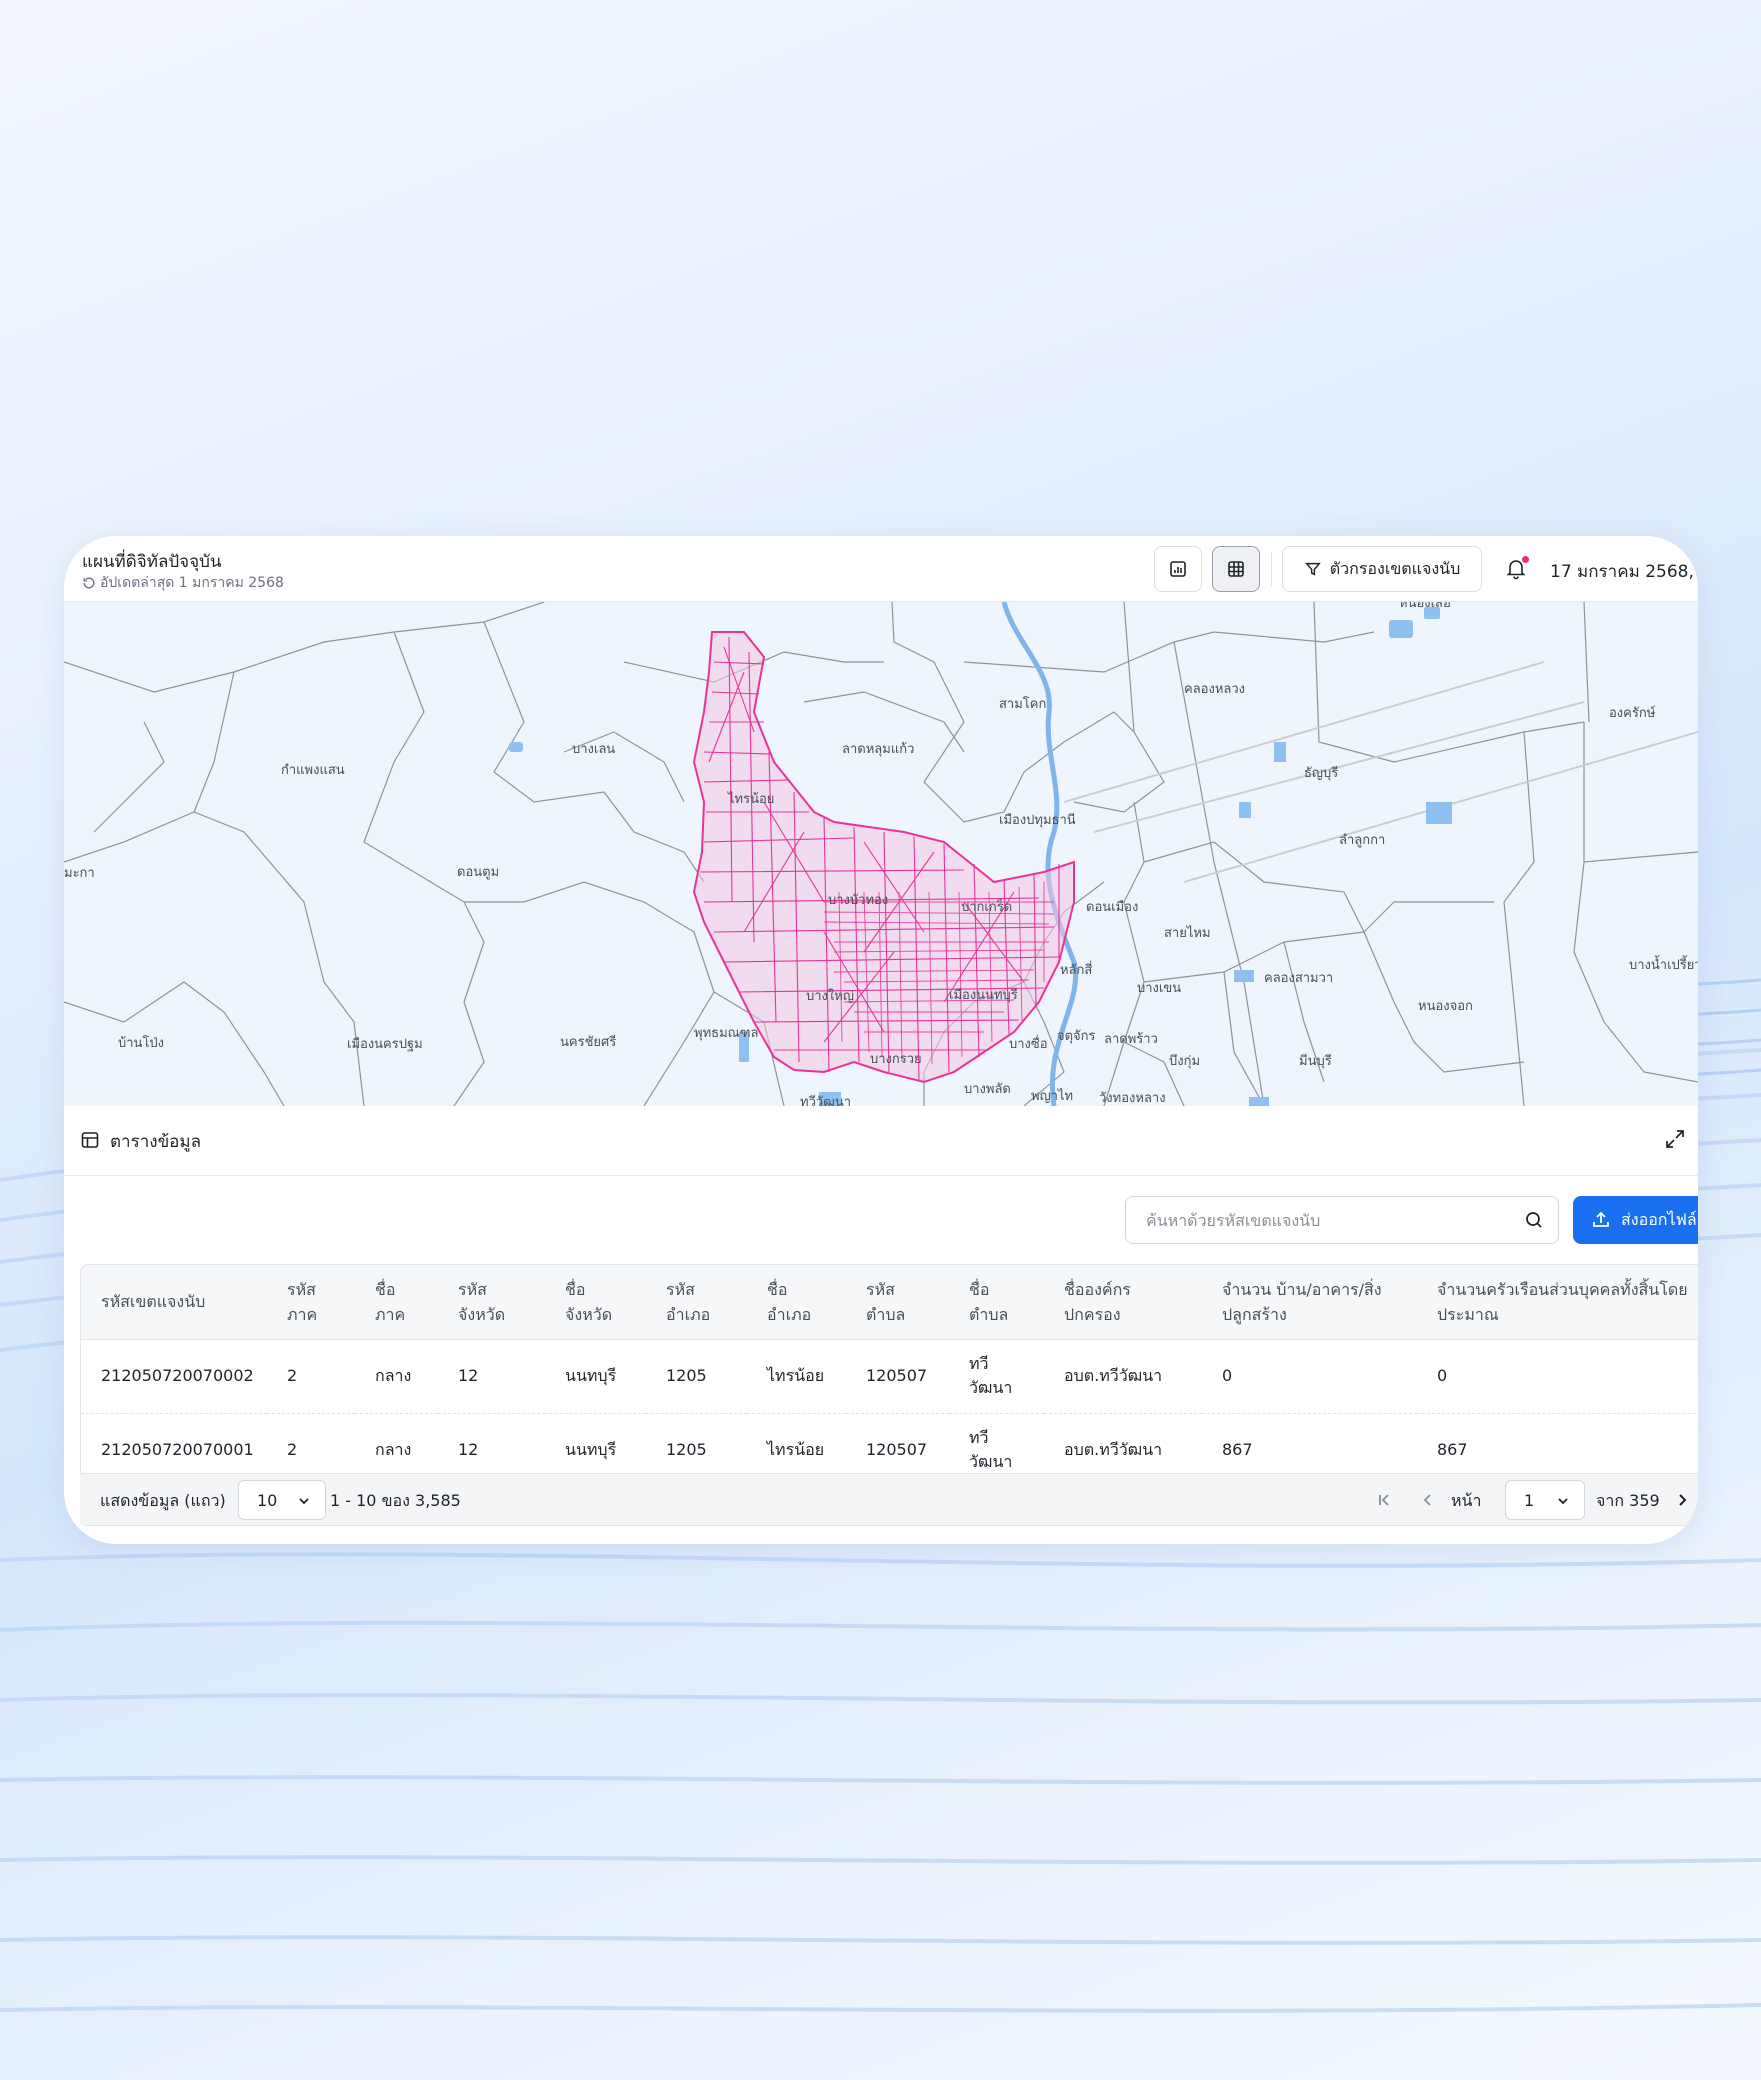  I want to click on total-pages: จาก 359, so click(1628, 1500).